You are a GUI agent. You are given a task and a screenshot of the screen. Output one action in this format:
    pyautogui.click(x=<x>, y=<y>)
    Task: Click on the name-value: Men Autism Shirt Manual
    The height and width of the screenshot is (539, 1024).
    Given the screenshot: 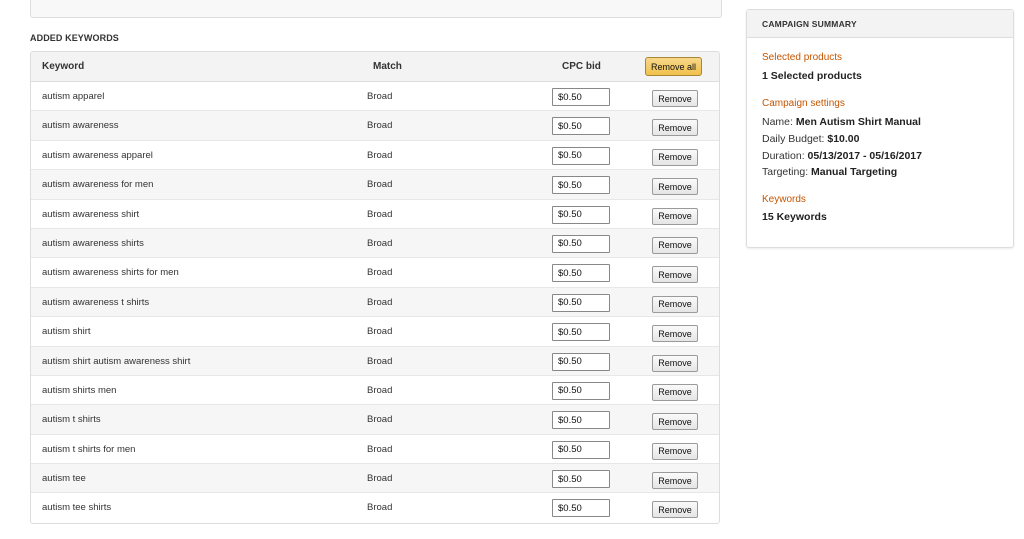 What is the action you would take?
    pyautogui.click(x=858, y=122)
    